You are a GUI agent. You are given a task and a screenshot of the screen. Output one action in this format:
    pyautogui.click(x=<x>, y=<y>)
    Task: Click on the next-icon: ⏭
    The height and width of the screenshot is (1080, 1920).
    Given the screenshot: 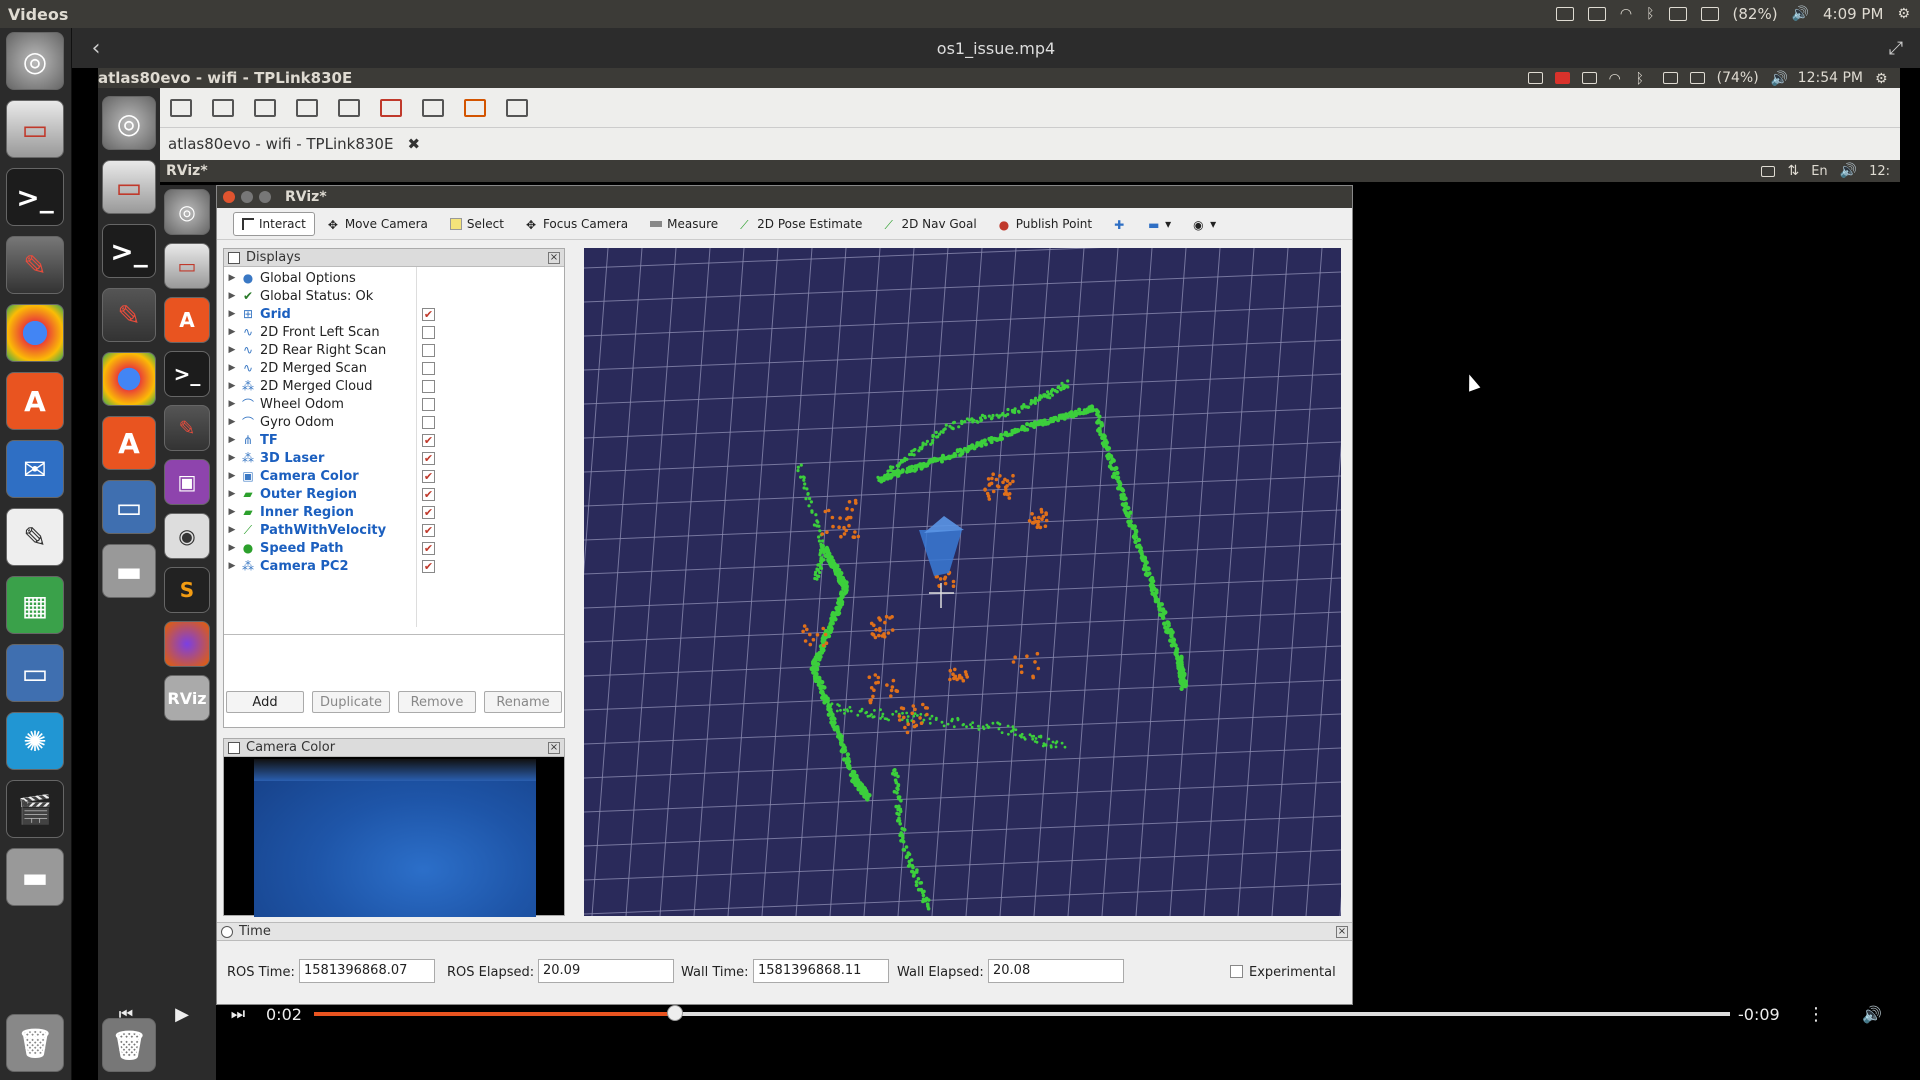 What is the action you would take?
    pyautogui.click(x=238, y=1014)
    